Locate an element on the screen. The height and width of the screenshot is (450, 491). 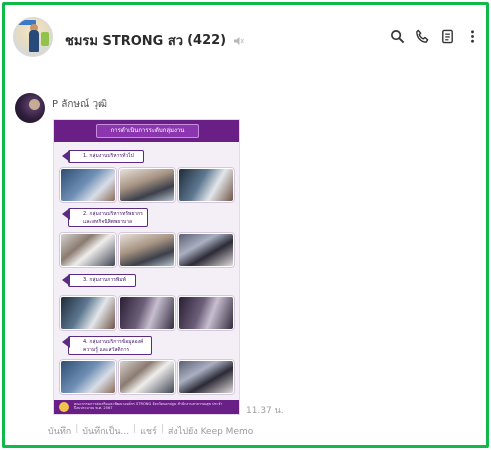
more-icon is located at coordinates (472, 36).